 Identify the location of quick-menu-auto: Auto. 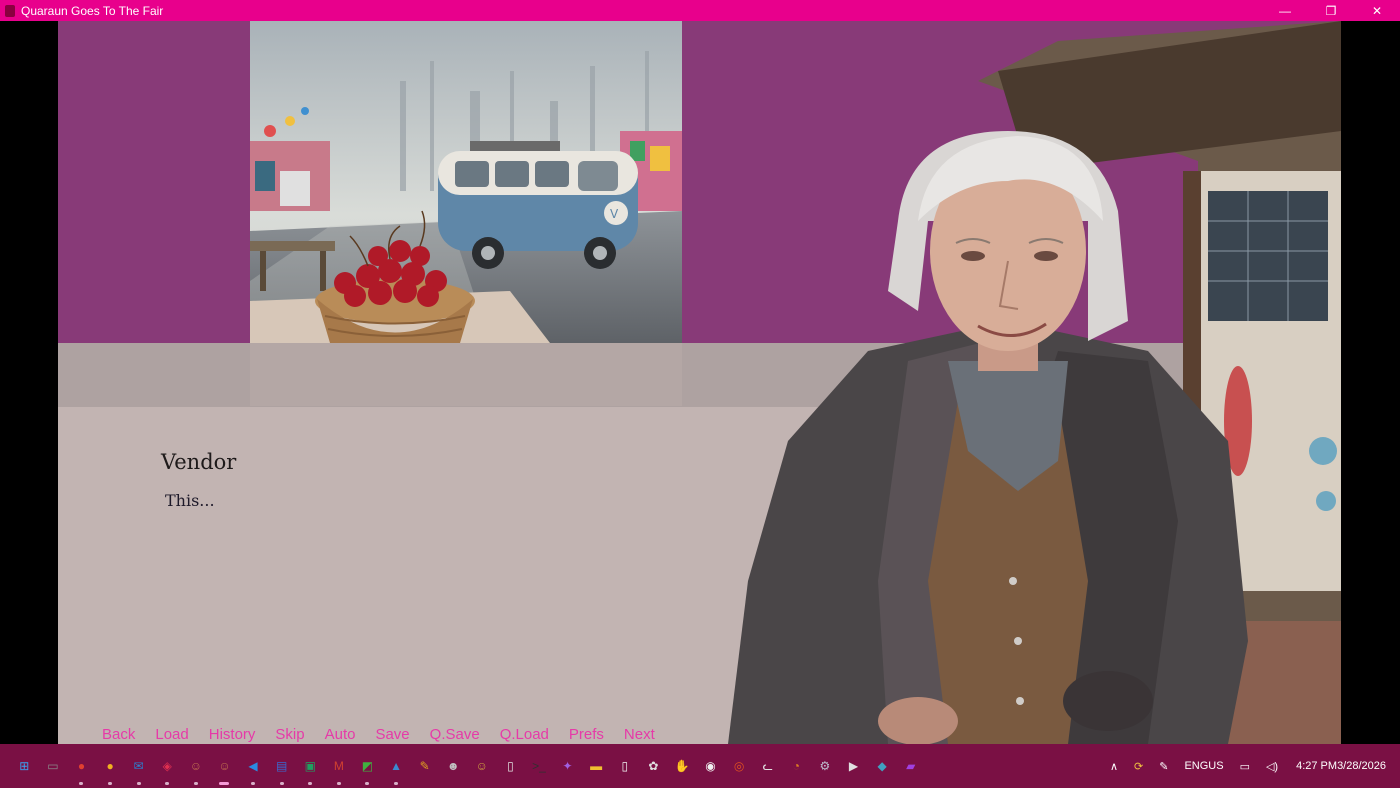
(340, 734).